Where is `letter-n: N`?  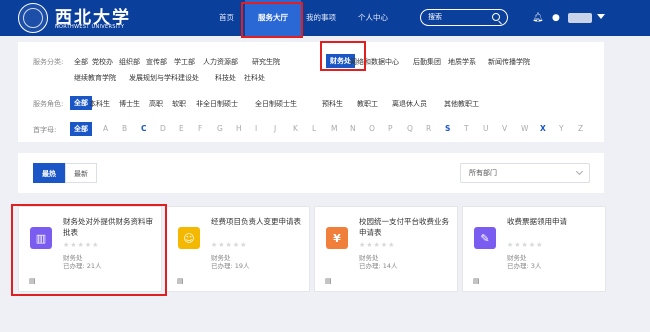
letter-n: N is located at coordinates (353, 128).